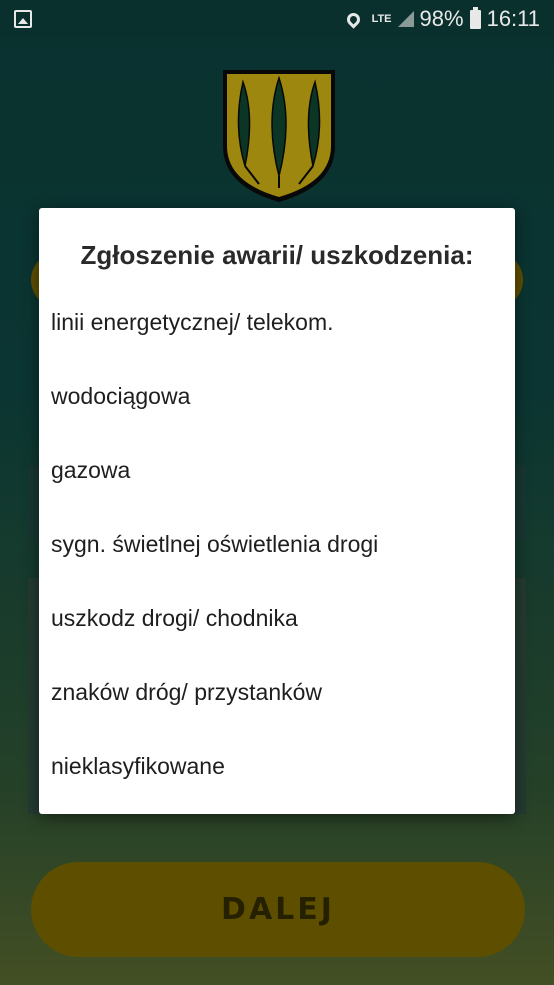 The height and width of the screenshot is (985, 554). I want to click on option-gas: gazowa, so click(277, 470).